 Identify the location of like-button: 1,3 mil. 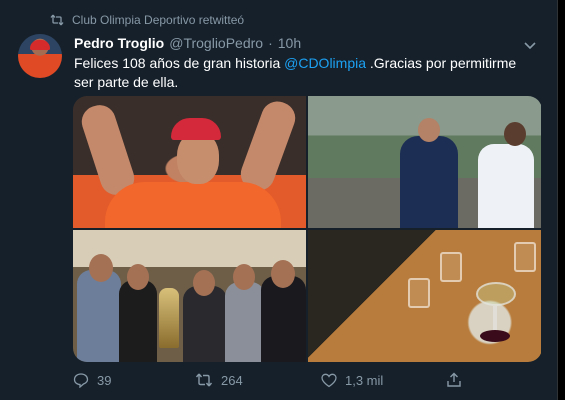
(352, 380).